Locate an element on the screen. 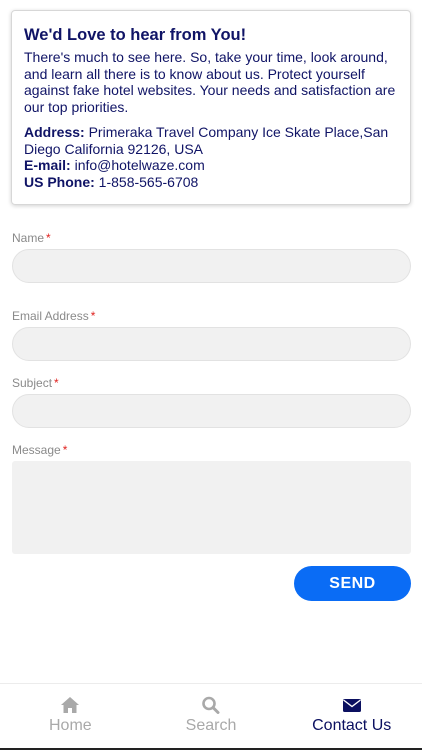  tab-contact-us-label: Contact Us is located at coordinates (352, 725).